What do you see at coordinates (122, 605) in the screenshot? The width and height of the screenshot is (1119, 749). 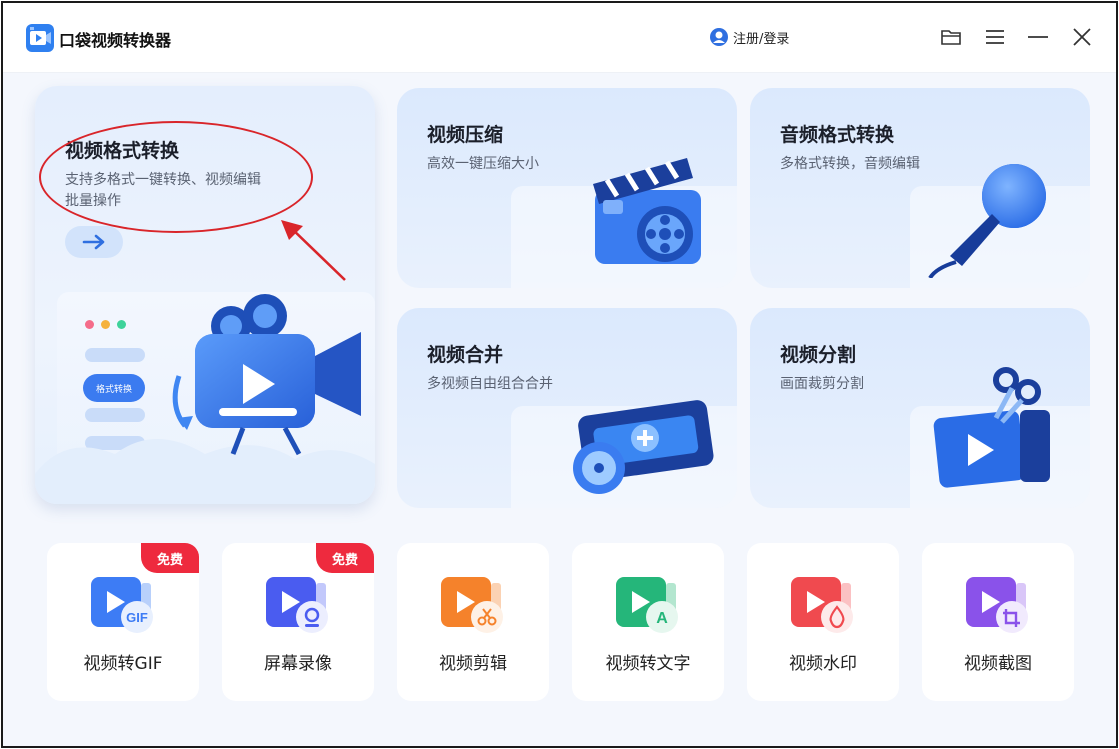 I see `gif-icon: GIF` at bounding box center [122, 605].